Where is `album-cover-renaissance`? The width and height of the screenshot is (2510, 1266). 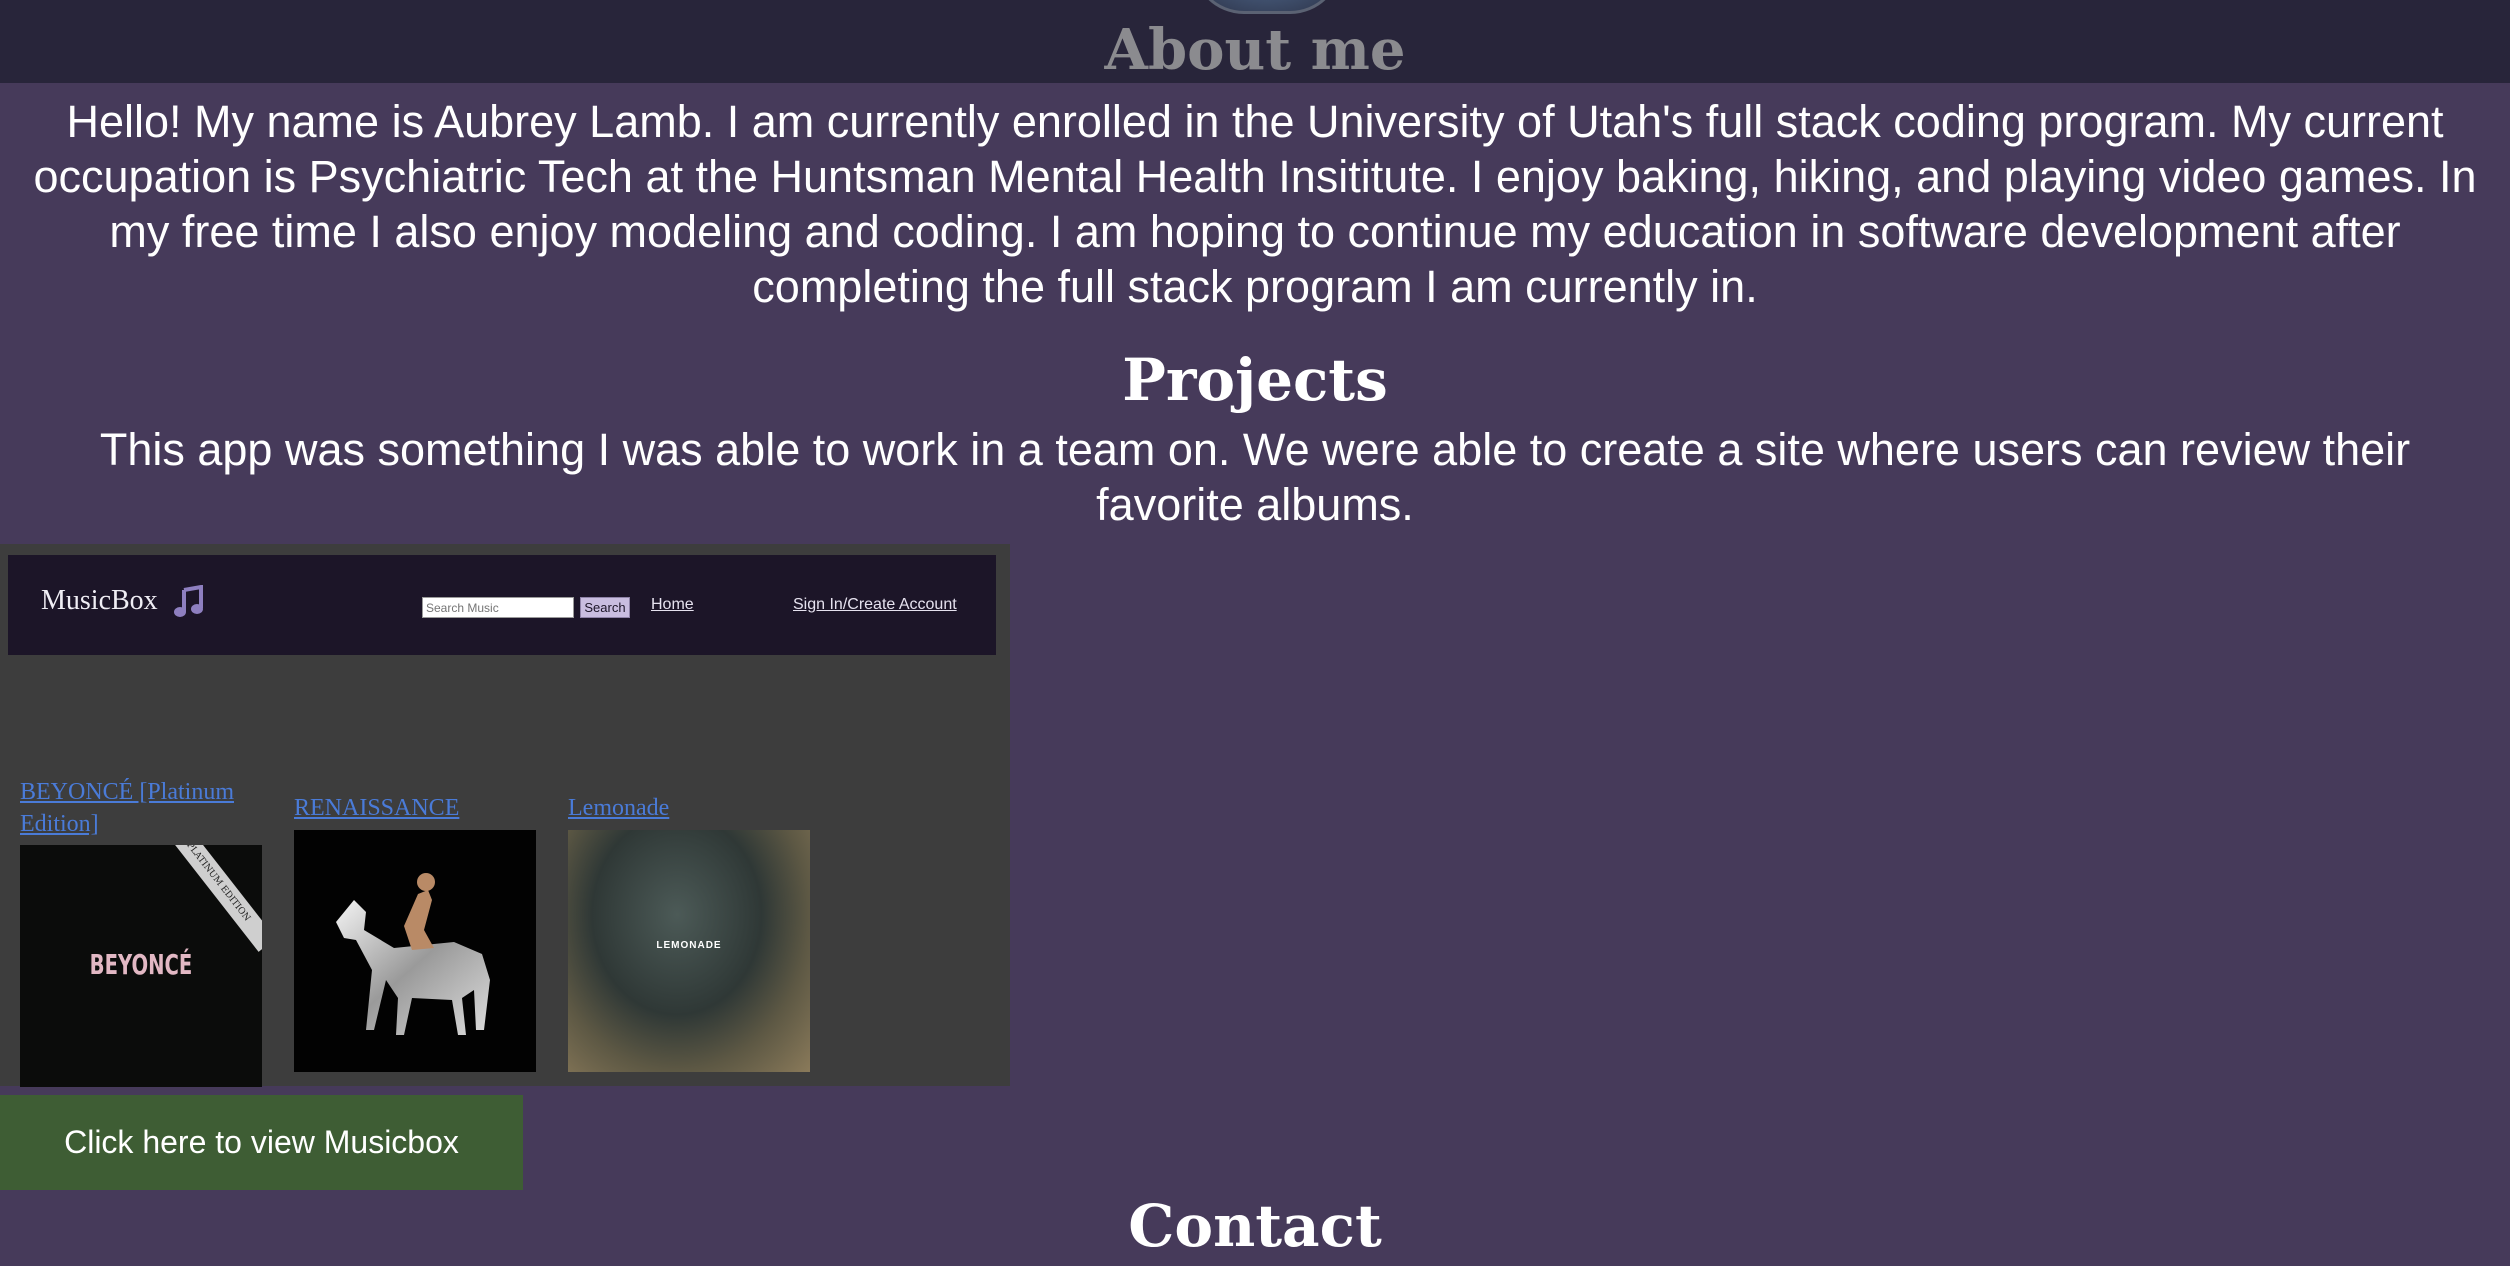
album-cover-renaissance is located at coordinates (415, 951).